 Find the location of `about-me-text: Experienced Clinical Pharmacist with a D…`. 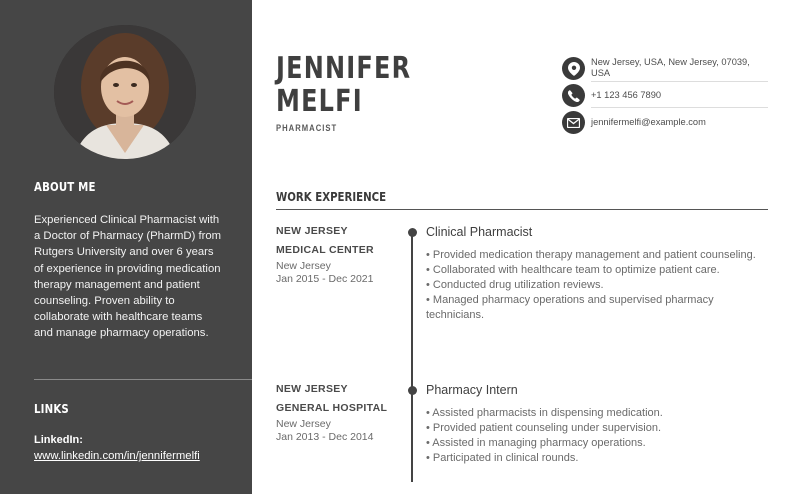

about-me-text: Experienced Clinical Pharmacist with a D… is located at coordinates (128, 277).